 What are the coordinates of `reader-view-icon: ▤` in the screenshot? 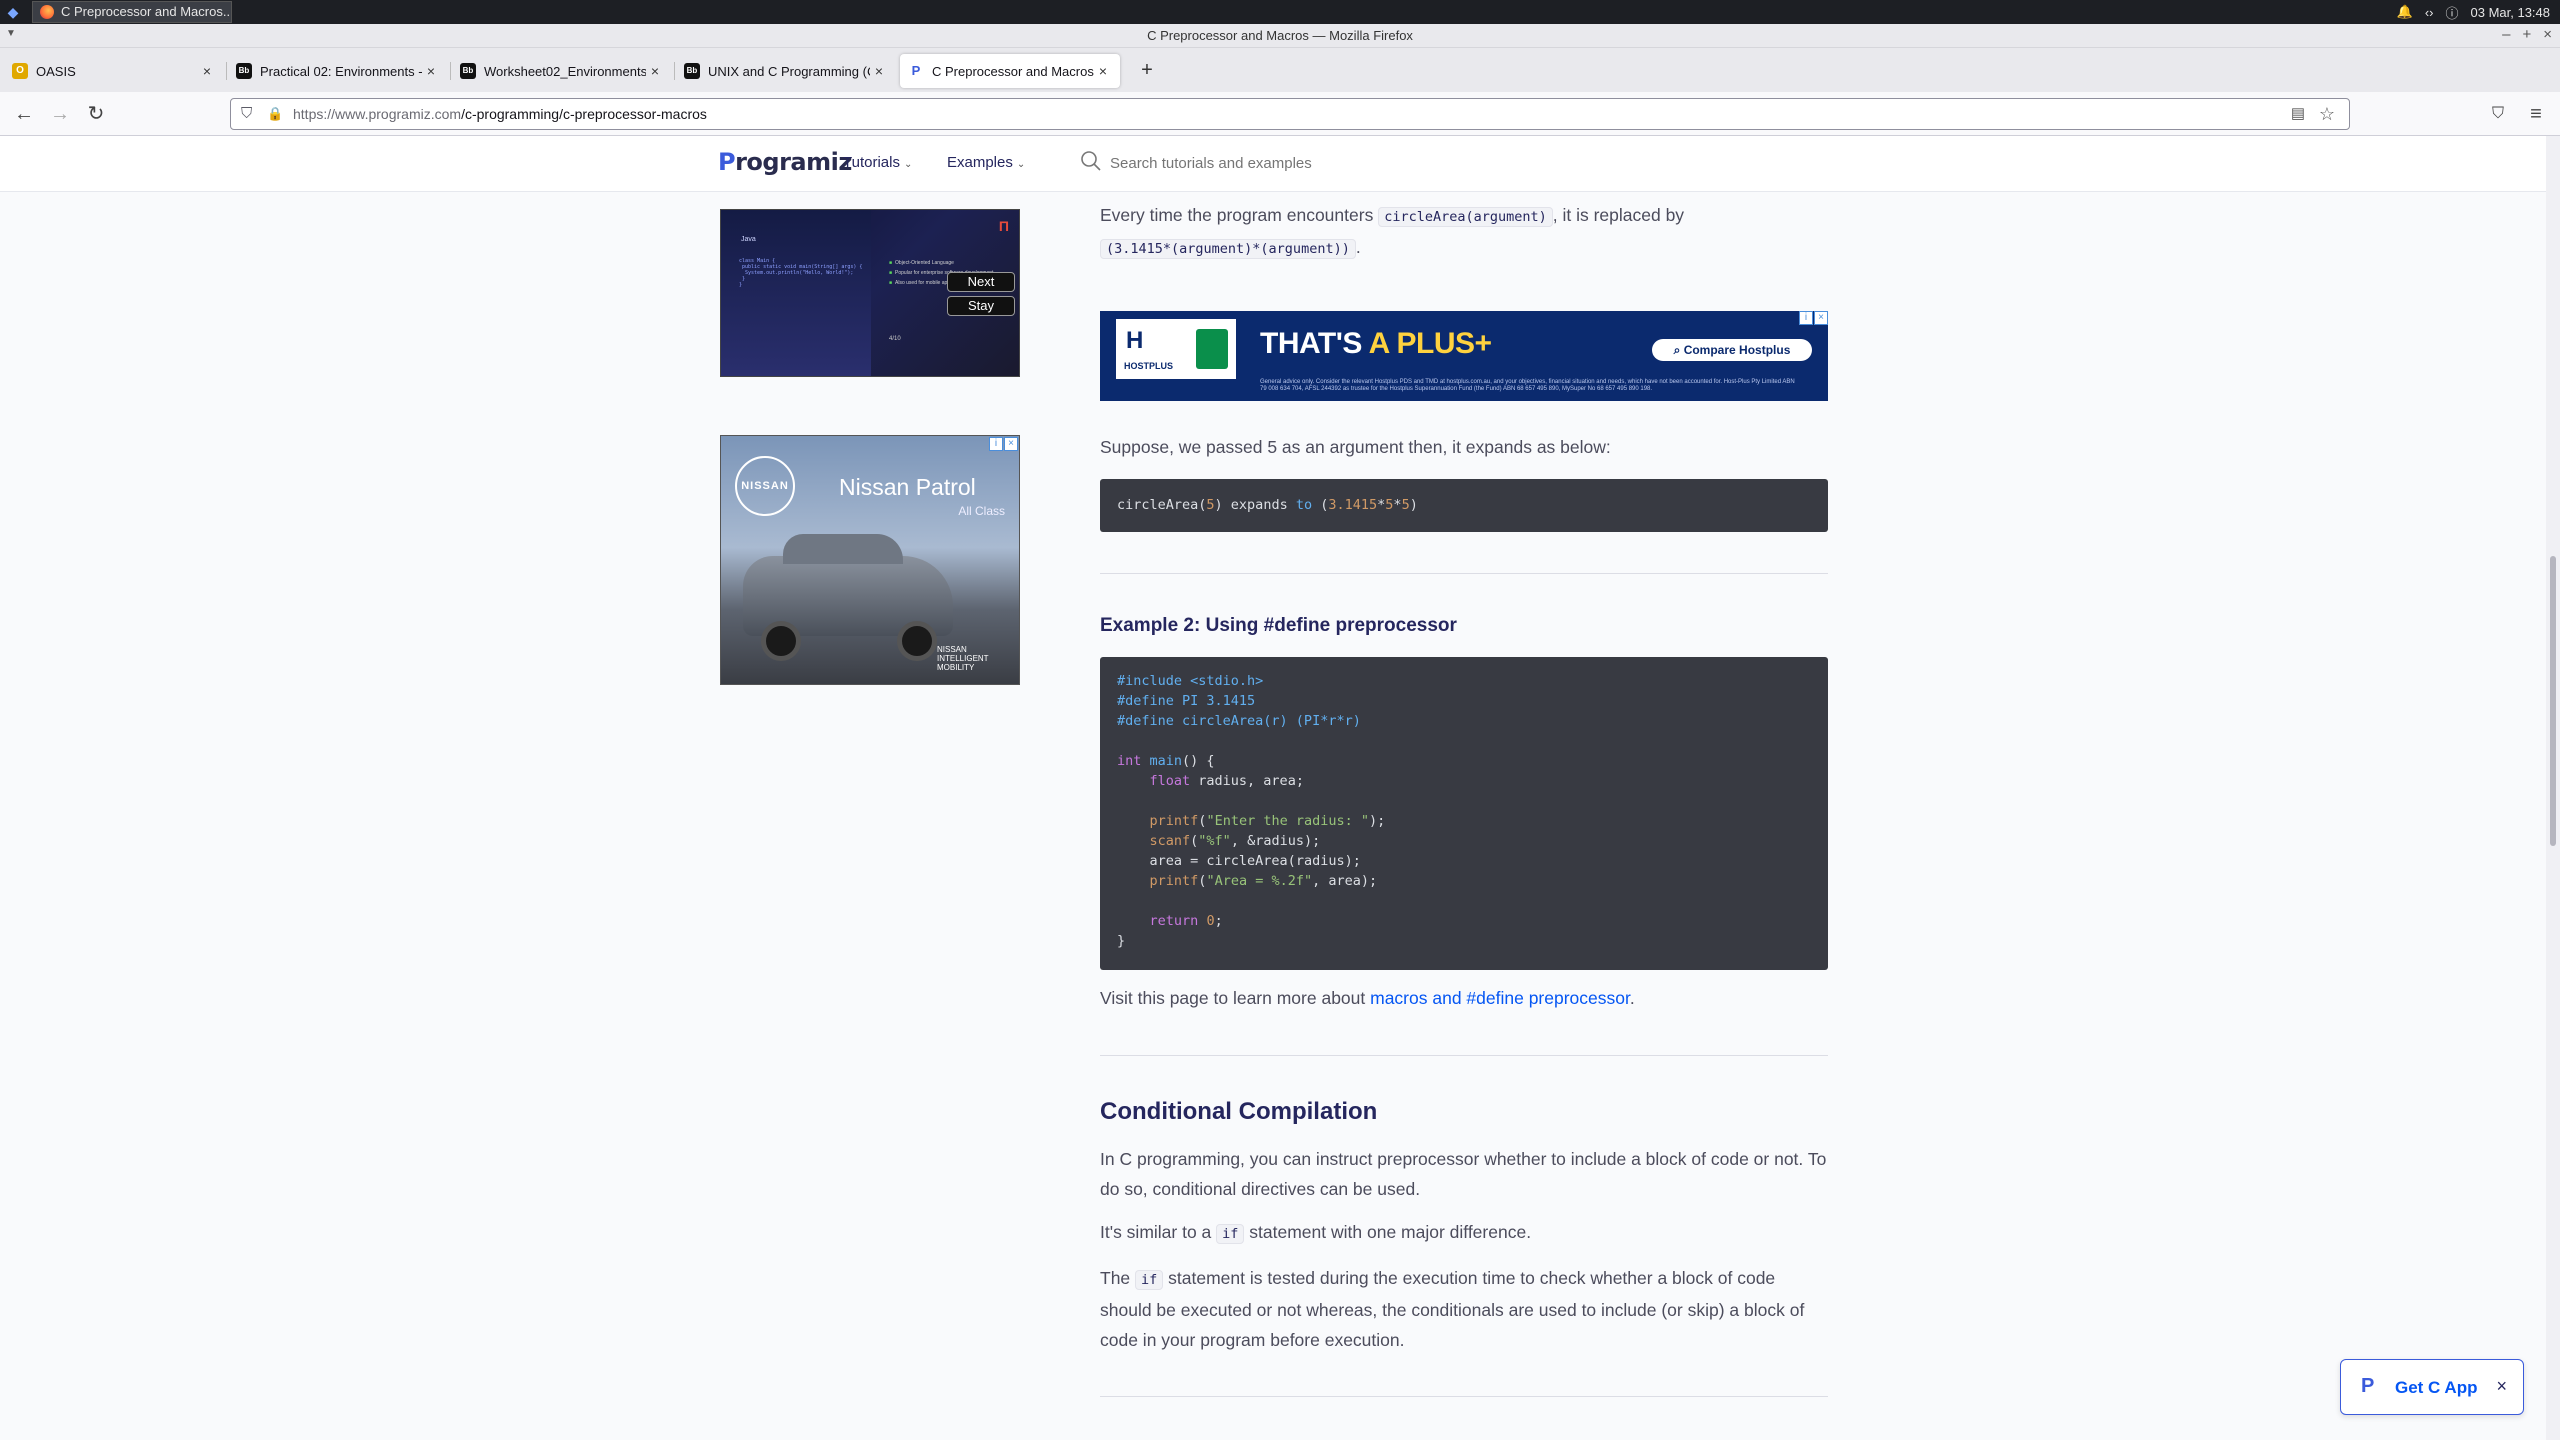 It's located at (2298, 114).